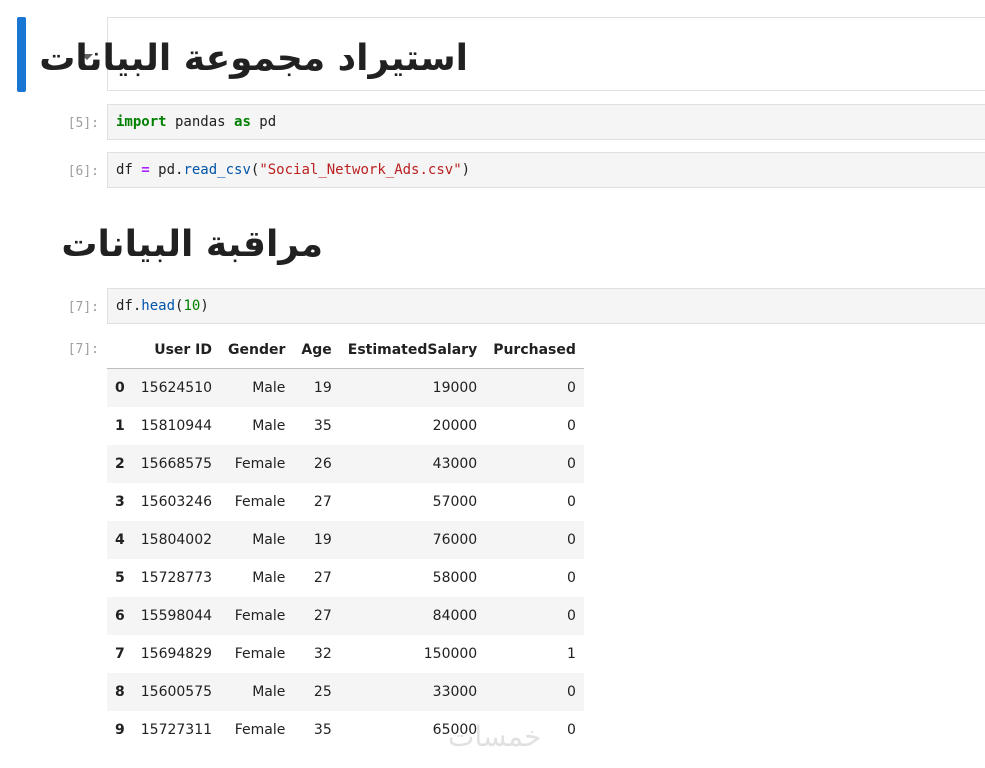 This screenshot has width=985, height=768. What do you see at coordinates (455, 463) in the screenshot?
I see `cell-estimated-salary: 43000` at bounding box center [455, 463].